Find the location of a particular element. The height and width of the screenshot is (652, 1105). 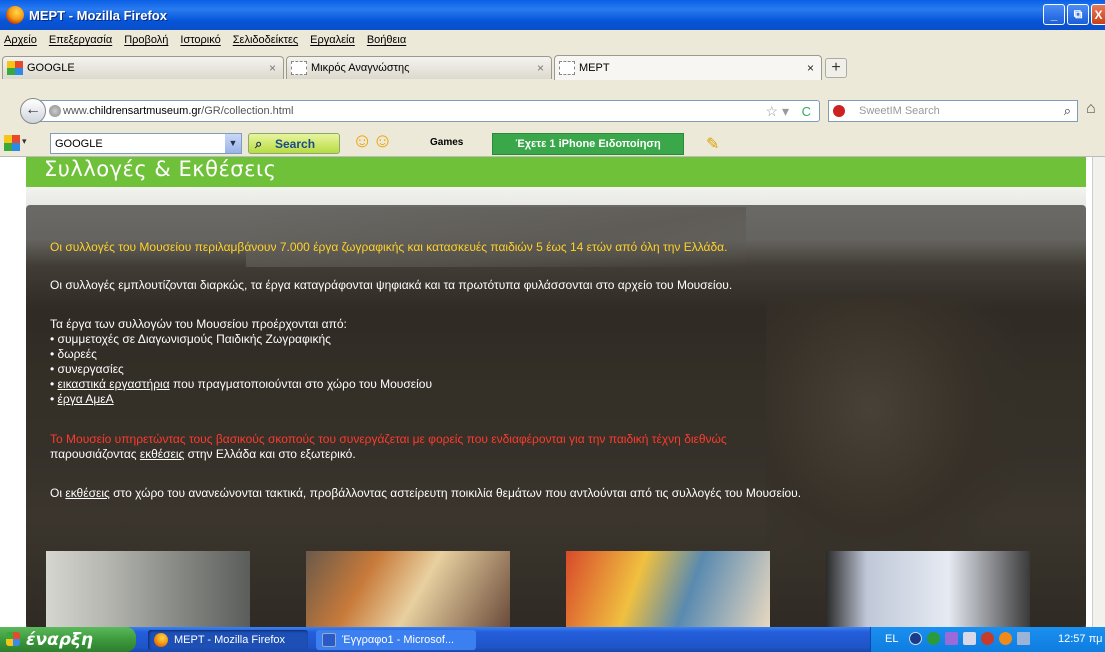

volume-icon is located at coordinates (969, 638).